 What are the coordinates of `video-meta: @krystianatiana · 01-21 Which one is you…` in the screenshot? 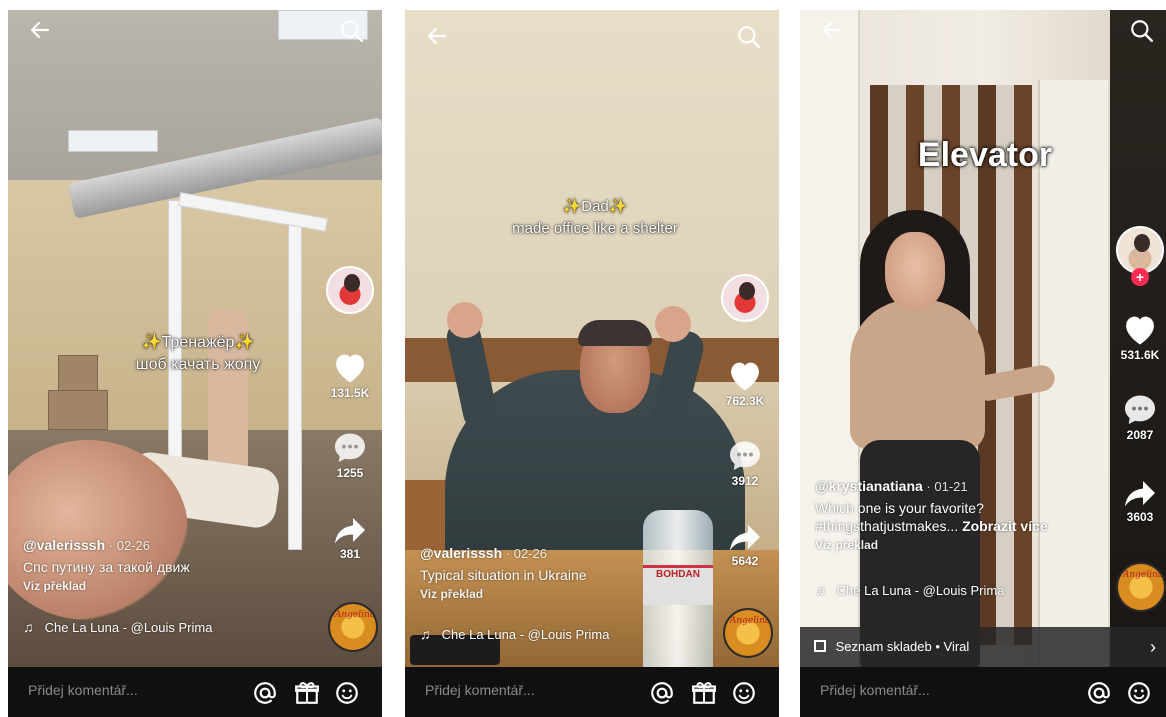 It's located at (931, 515).